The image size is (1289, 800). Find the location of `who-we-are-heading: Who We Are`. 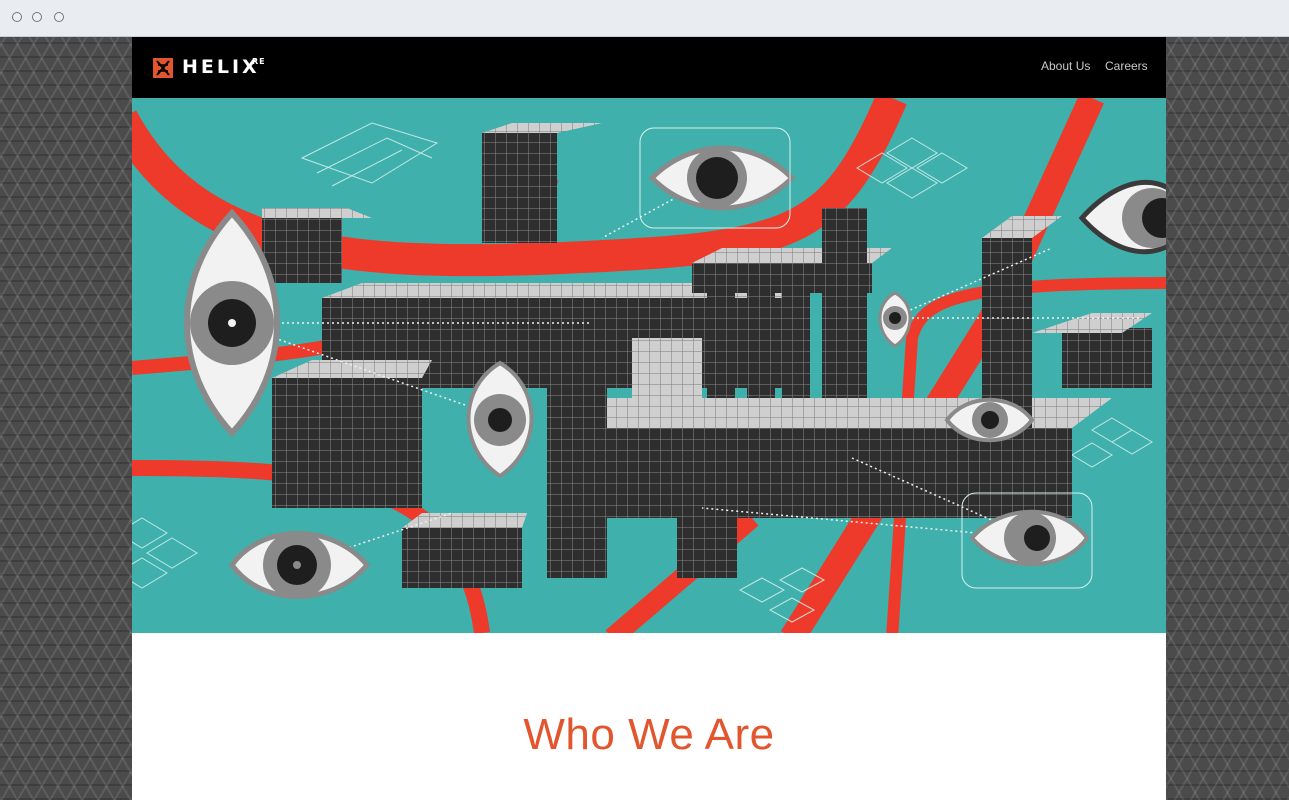

who-we-are-heading: Who We Are is located at coordinates (649, 734).